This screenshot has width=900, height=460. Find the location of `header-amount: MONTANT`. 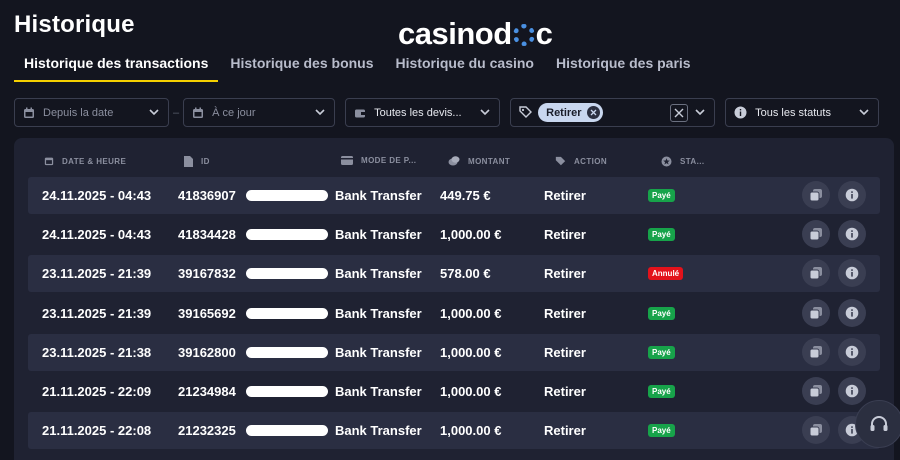

header-amount: MONTANT is located at coordinates (479, 161).